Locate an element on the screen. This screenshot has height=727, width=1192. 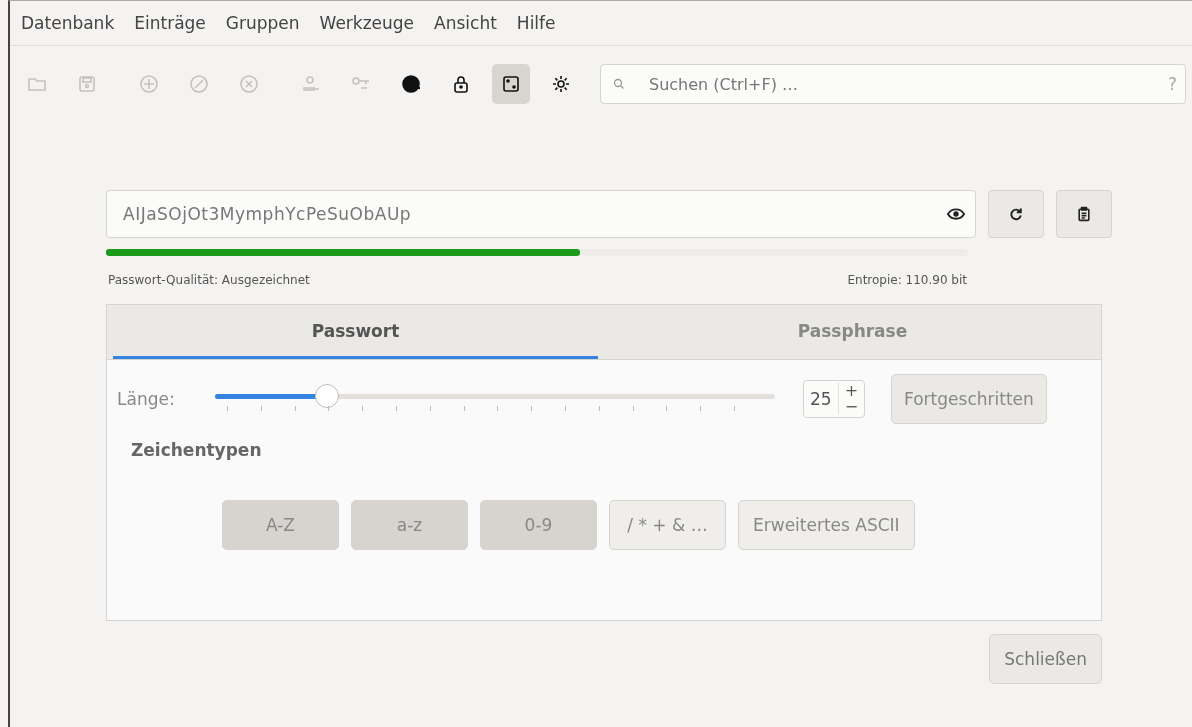
toggle-button: 0-9 is located at coordinates (538, 525).